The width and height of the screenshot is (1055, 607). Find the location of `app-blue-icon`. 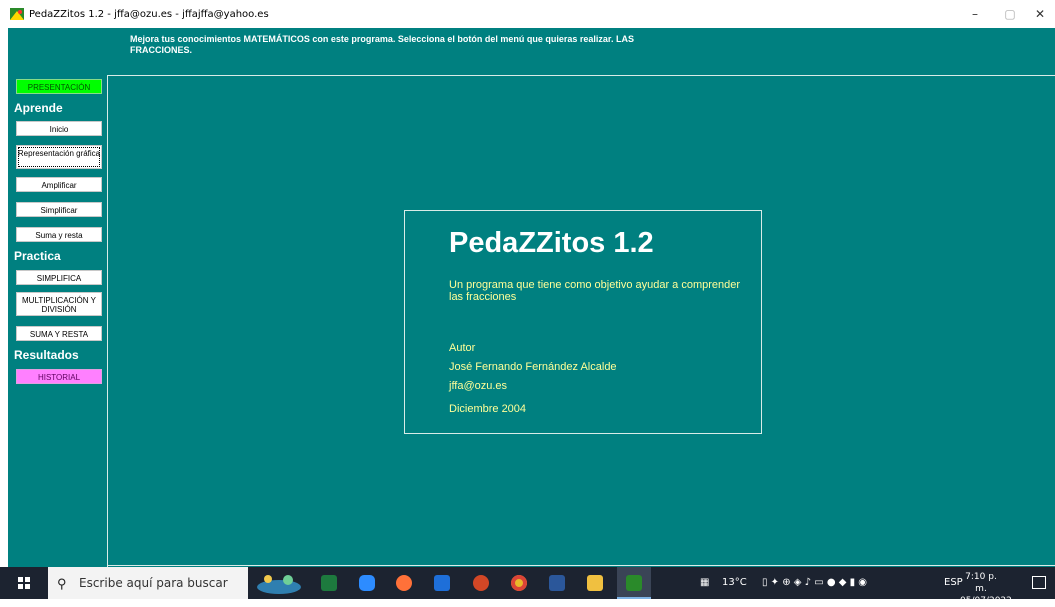

app-blue-icon is located at coordinates (442, 583).